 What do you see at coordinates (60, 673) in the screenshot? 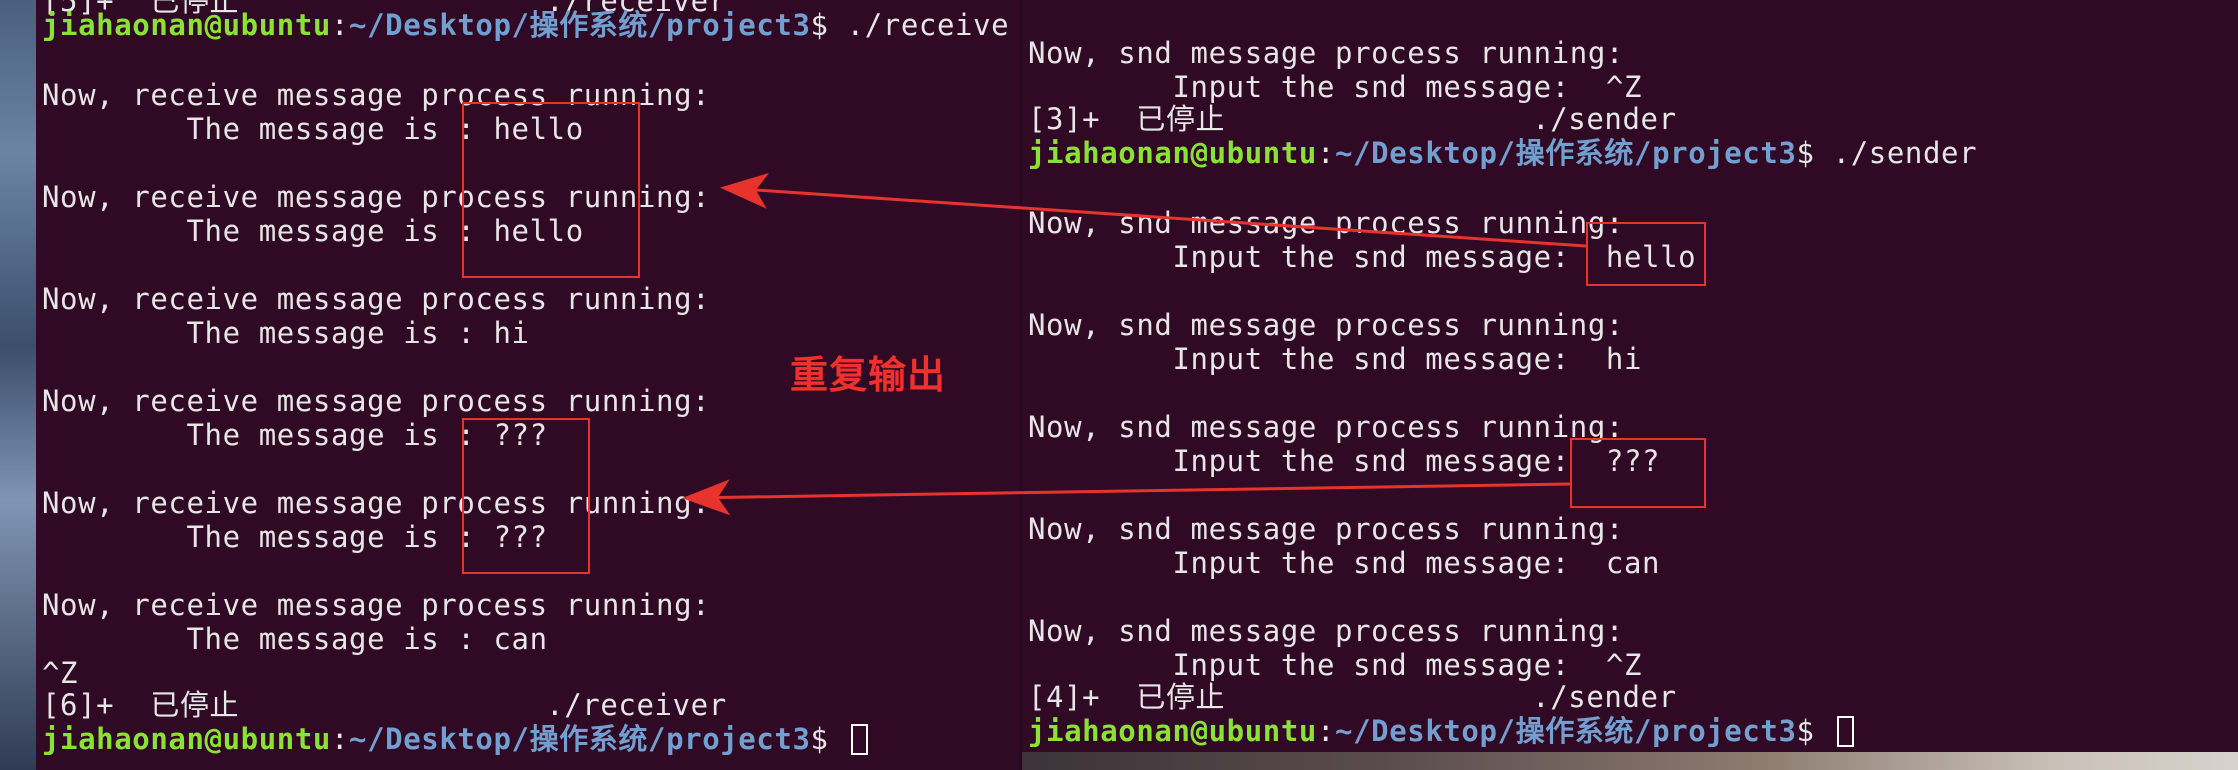
I see `terminal-line: ^Z` at bounding box center [60, 673].